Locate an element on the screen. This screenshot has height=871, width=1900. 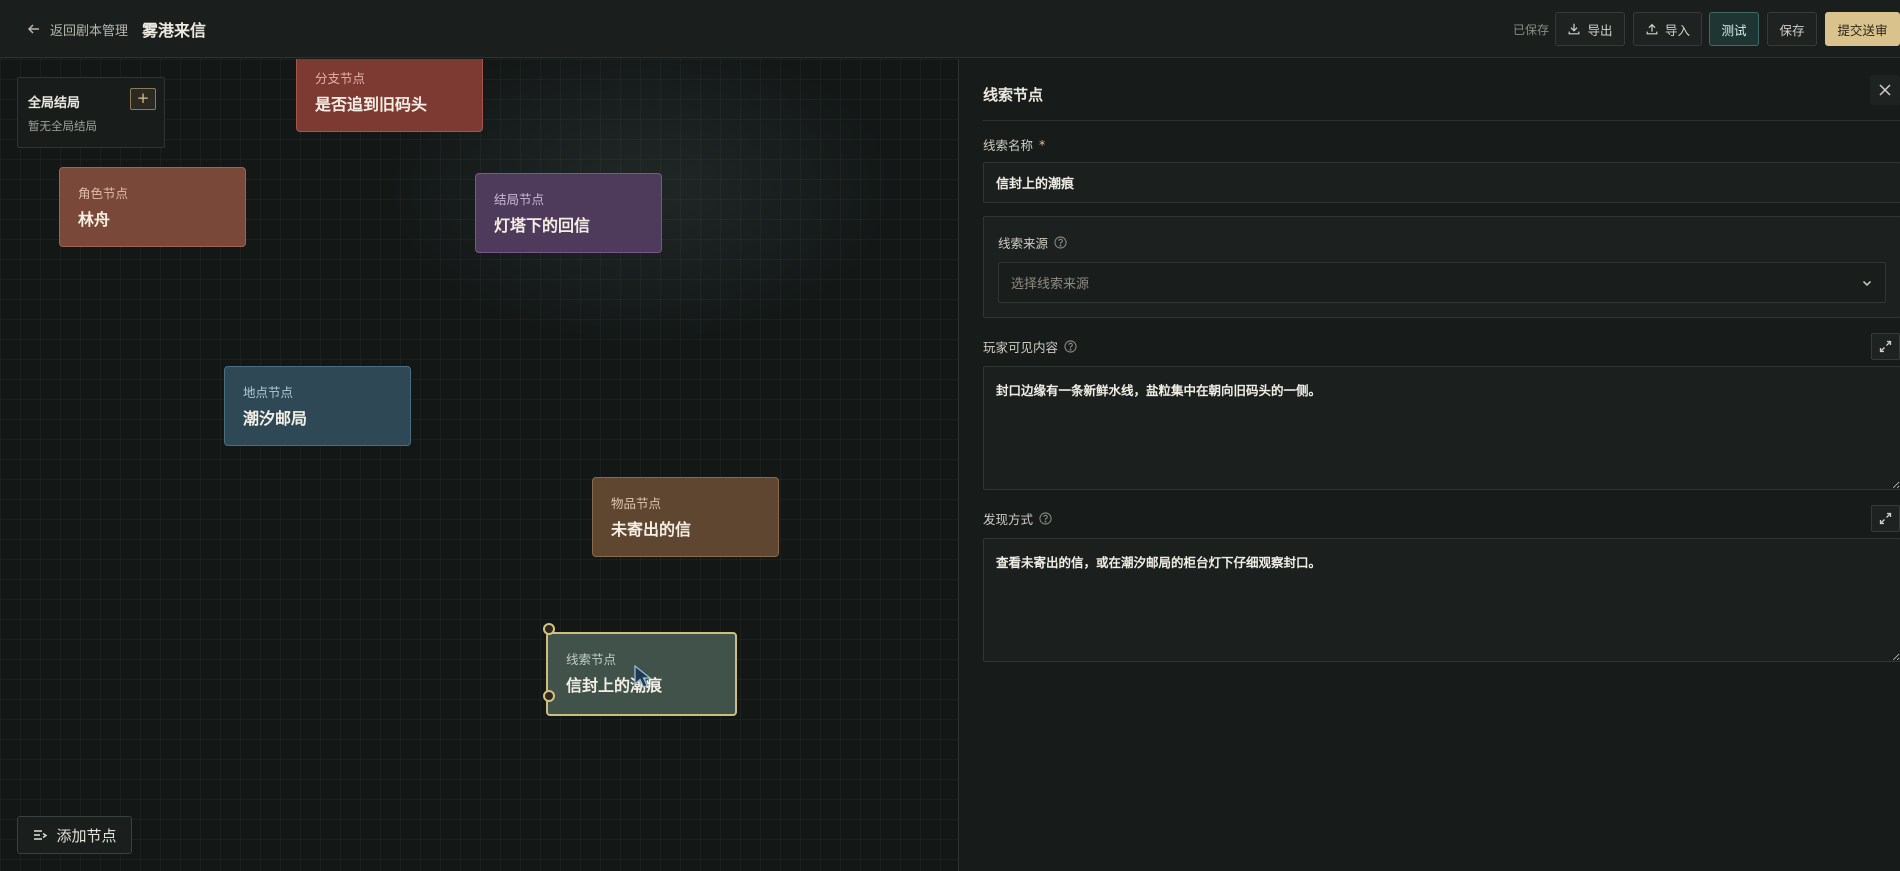
download-icon is located at coordinates (1574, 29).